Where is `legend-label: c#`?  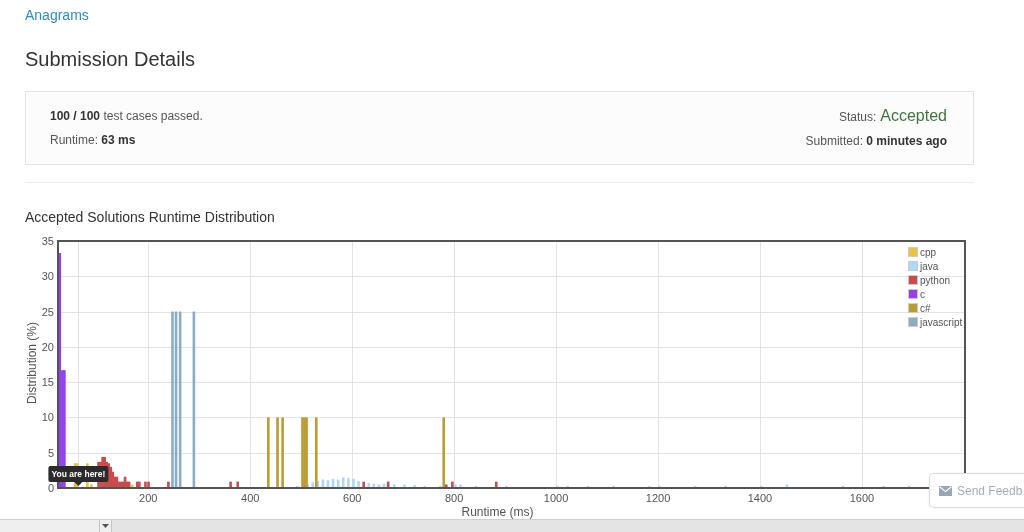
legend-label: c# is located at coordinates (925, 308).